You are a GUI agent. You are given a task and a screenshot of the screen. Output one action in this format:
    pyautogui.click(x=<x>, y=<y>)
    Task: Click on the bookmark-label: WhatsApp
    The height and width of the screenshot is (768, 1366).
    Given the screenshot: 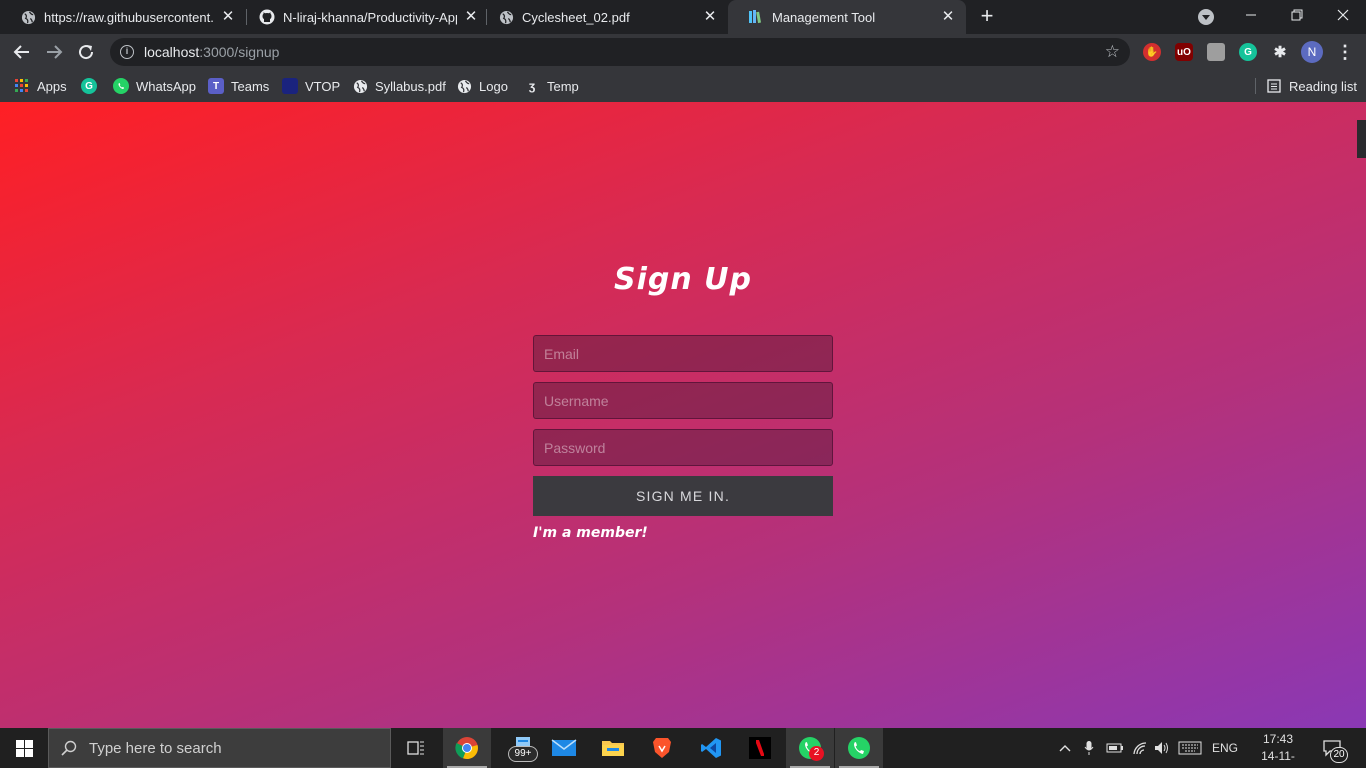 What is the action you would take?
    pyautogui.click(x=166, y=86)
    